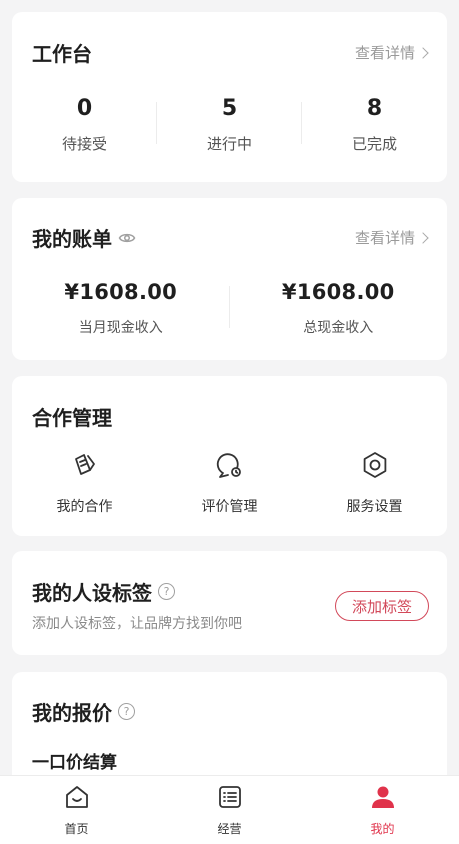  Describe the element at coordinates (72, 418) in the screenshot. I see `cooperation-title: 合作管理` at that location.